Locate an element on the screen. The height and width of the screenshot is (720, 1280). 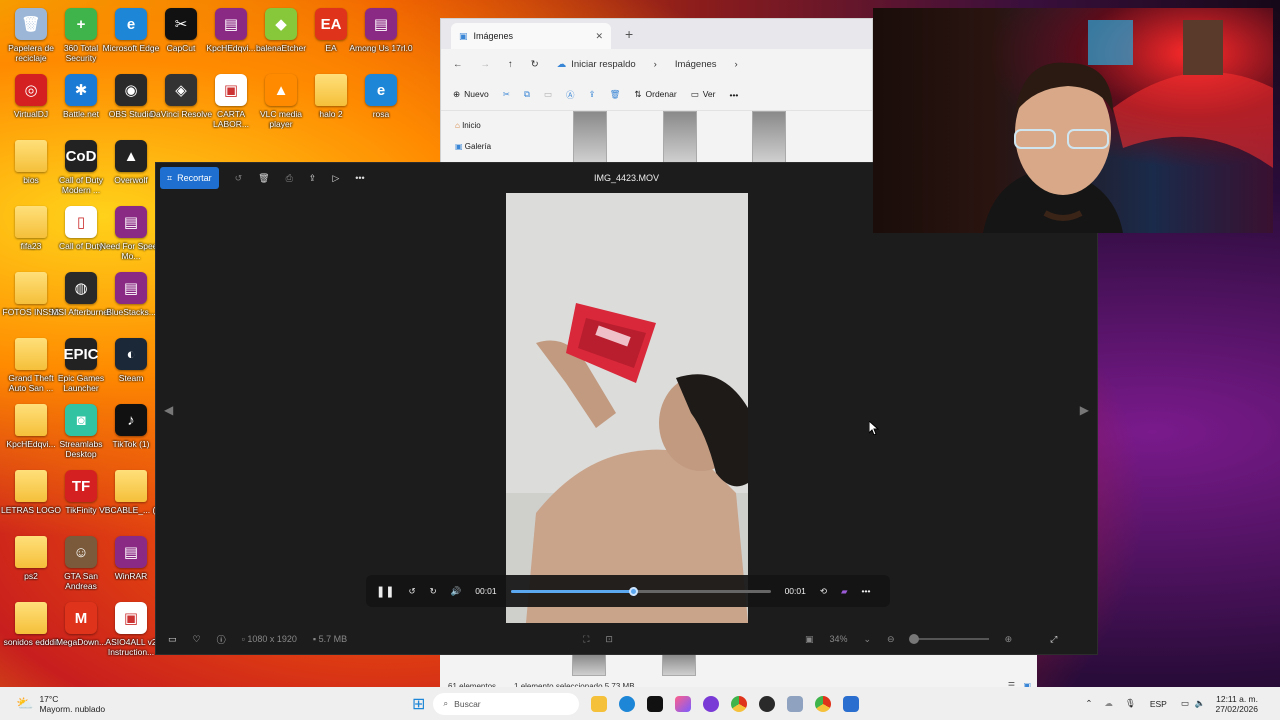
backup-button: ☁ Iniciar respaldo is located at coordinates (596, 64).